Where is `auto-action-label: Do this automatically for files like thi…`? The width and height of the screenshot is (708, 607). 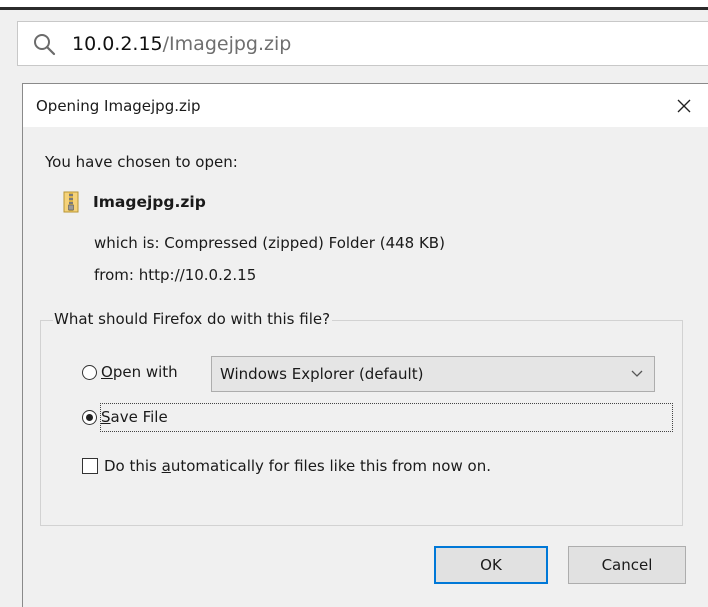 auto-action-label: Do this automatically for files like thi… is located at coordinates (297, 466).